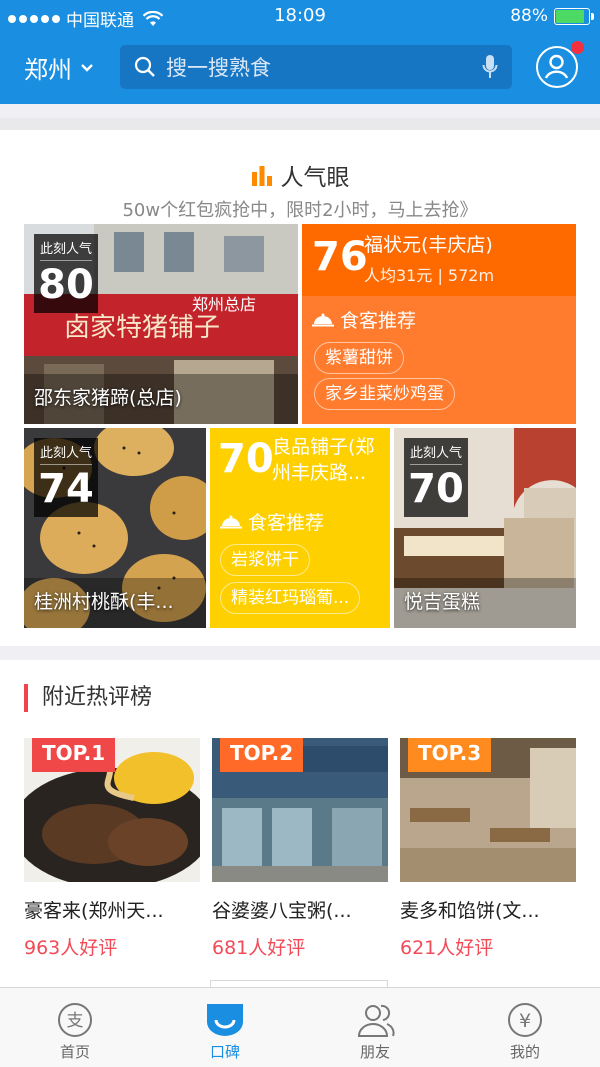 The width and height of the screenshot is (600, 1067). What do you see at coordinates (112, 810) in the screenshot?
I see `ranking-photo: TOP.1` at bounding box center [112, 810].